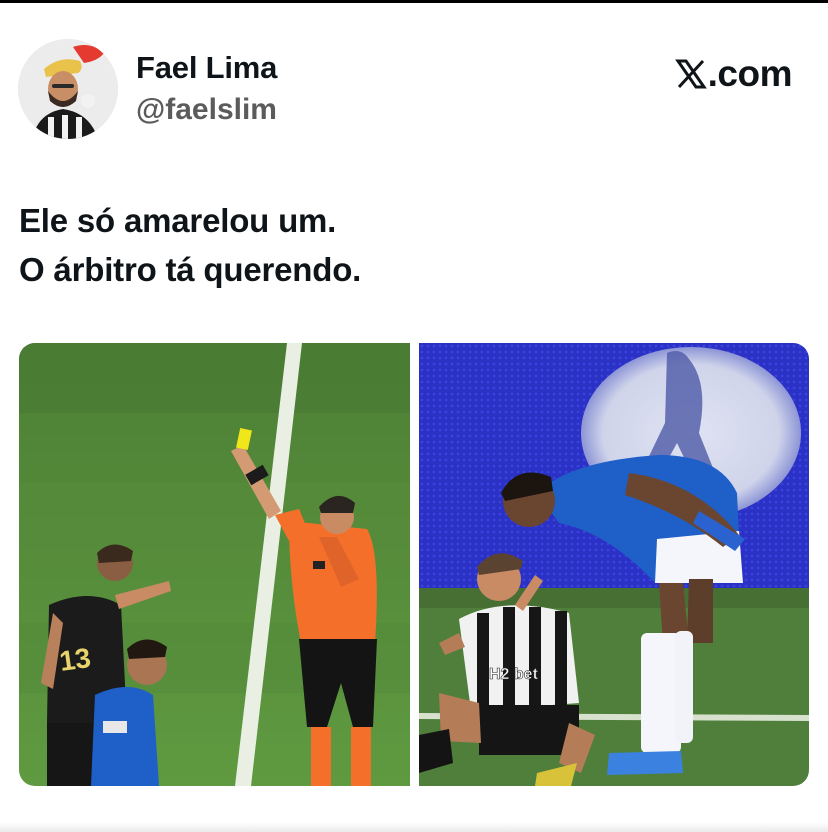 Image resolution: width=828 pixels, height=832 pixels. What do you see at coordinates (750, 73) in the screenshot?
I see `brand-domain: .com` at bounding box center [750, 73].